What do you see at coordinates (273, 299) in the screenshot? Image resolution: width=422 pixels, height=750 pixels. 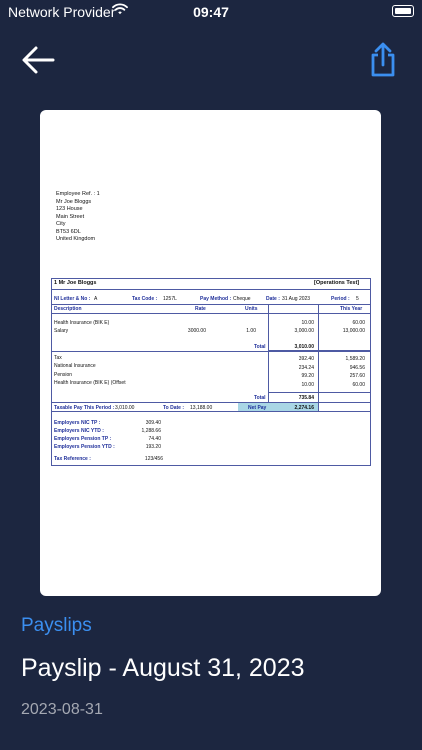 I see `date-label: Date :` at bounding box center [273, 299].